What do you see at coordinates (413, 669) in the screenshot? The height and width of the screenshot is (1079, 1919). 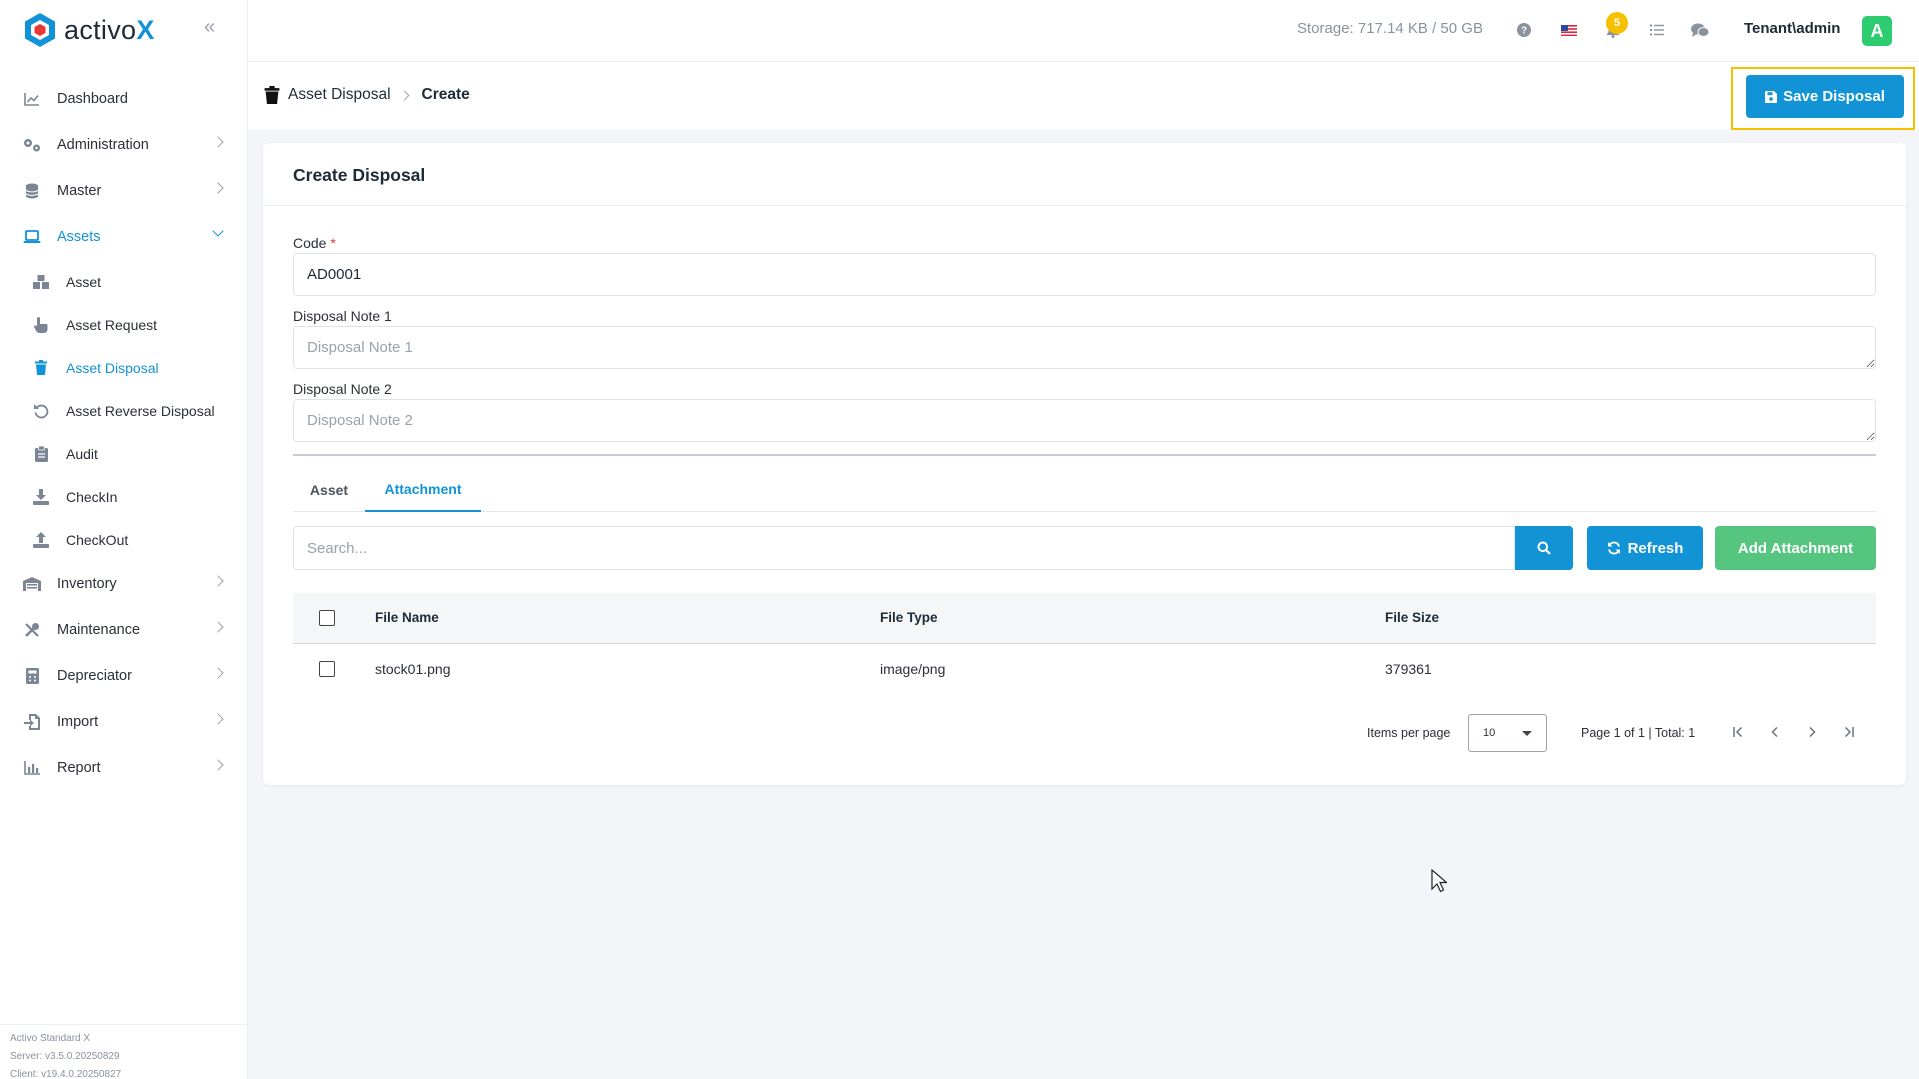 I see `cell-file-name: stock01.png` at bounding box center [413, 669].